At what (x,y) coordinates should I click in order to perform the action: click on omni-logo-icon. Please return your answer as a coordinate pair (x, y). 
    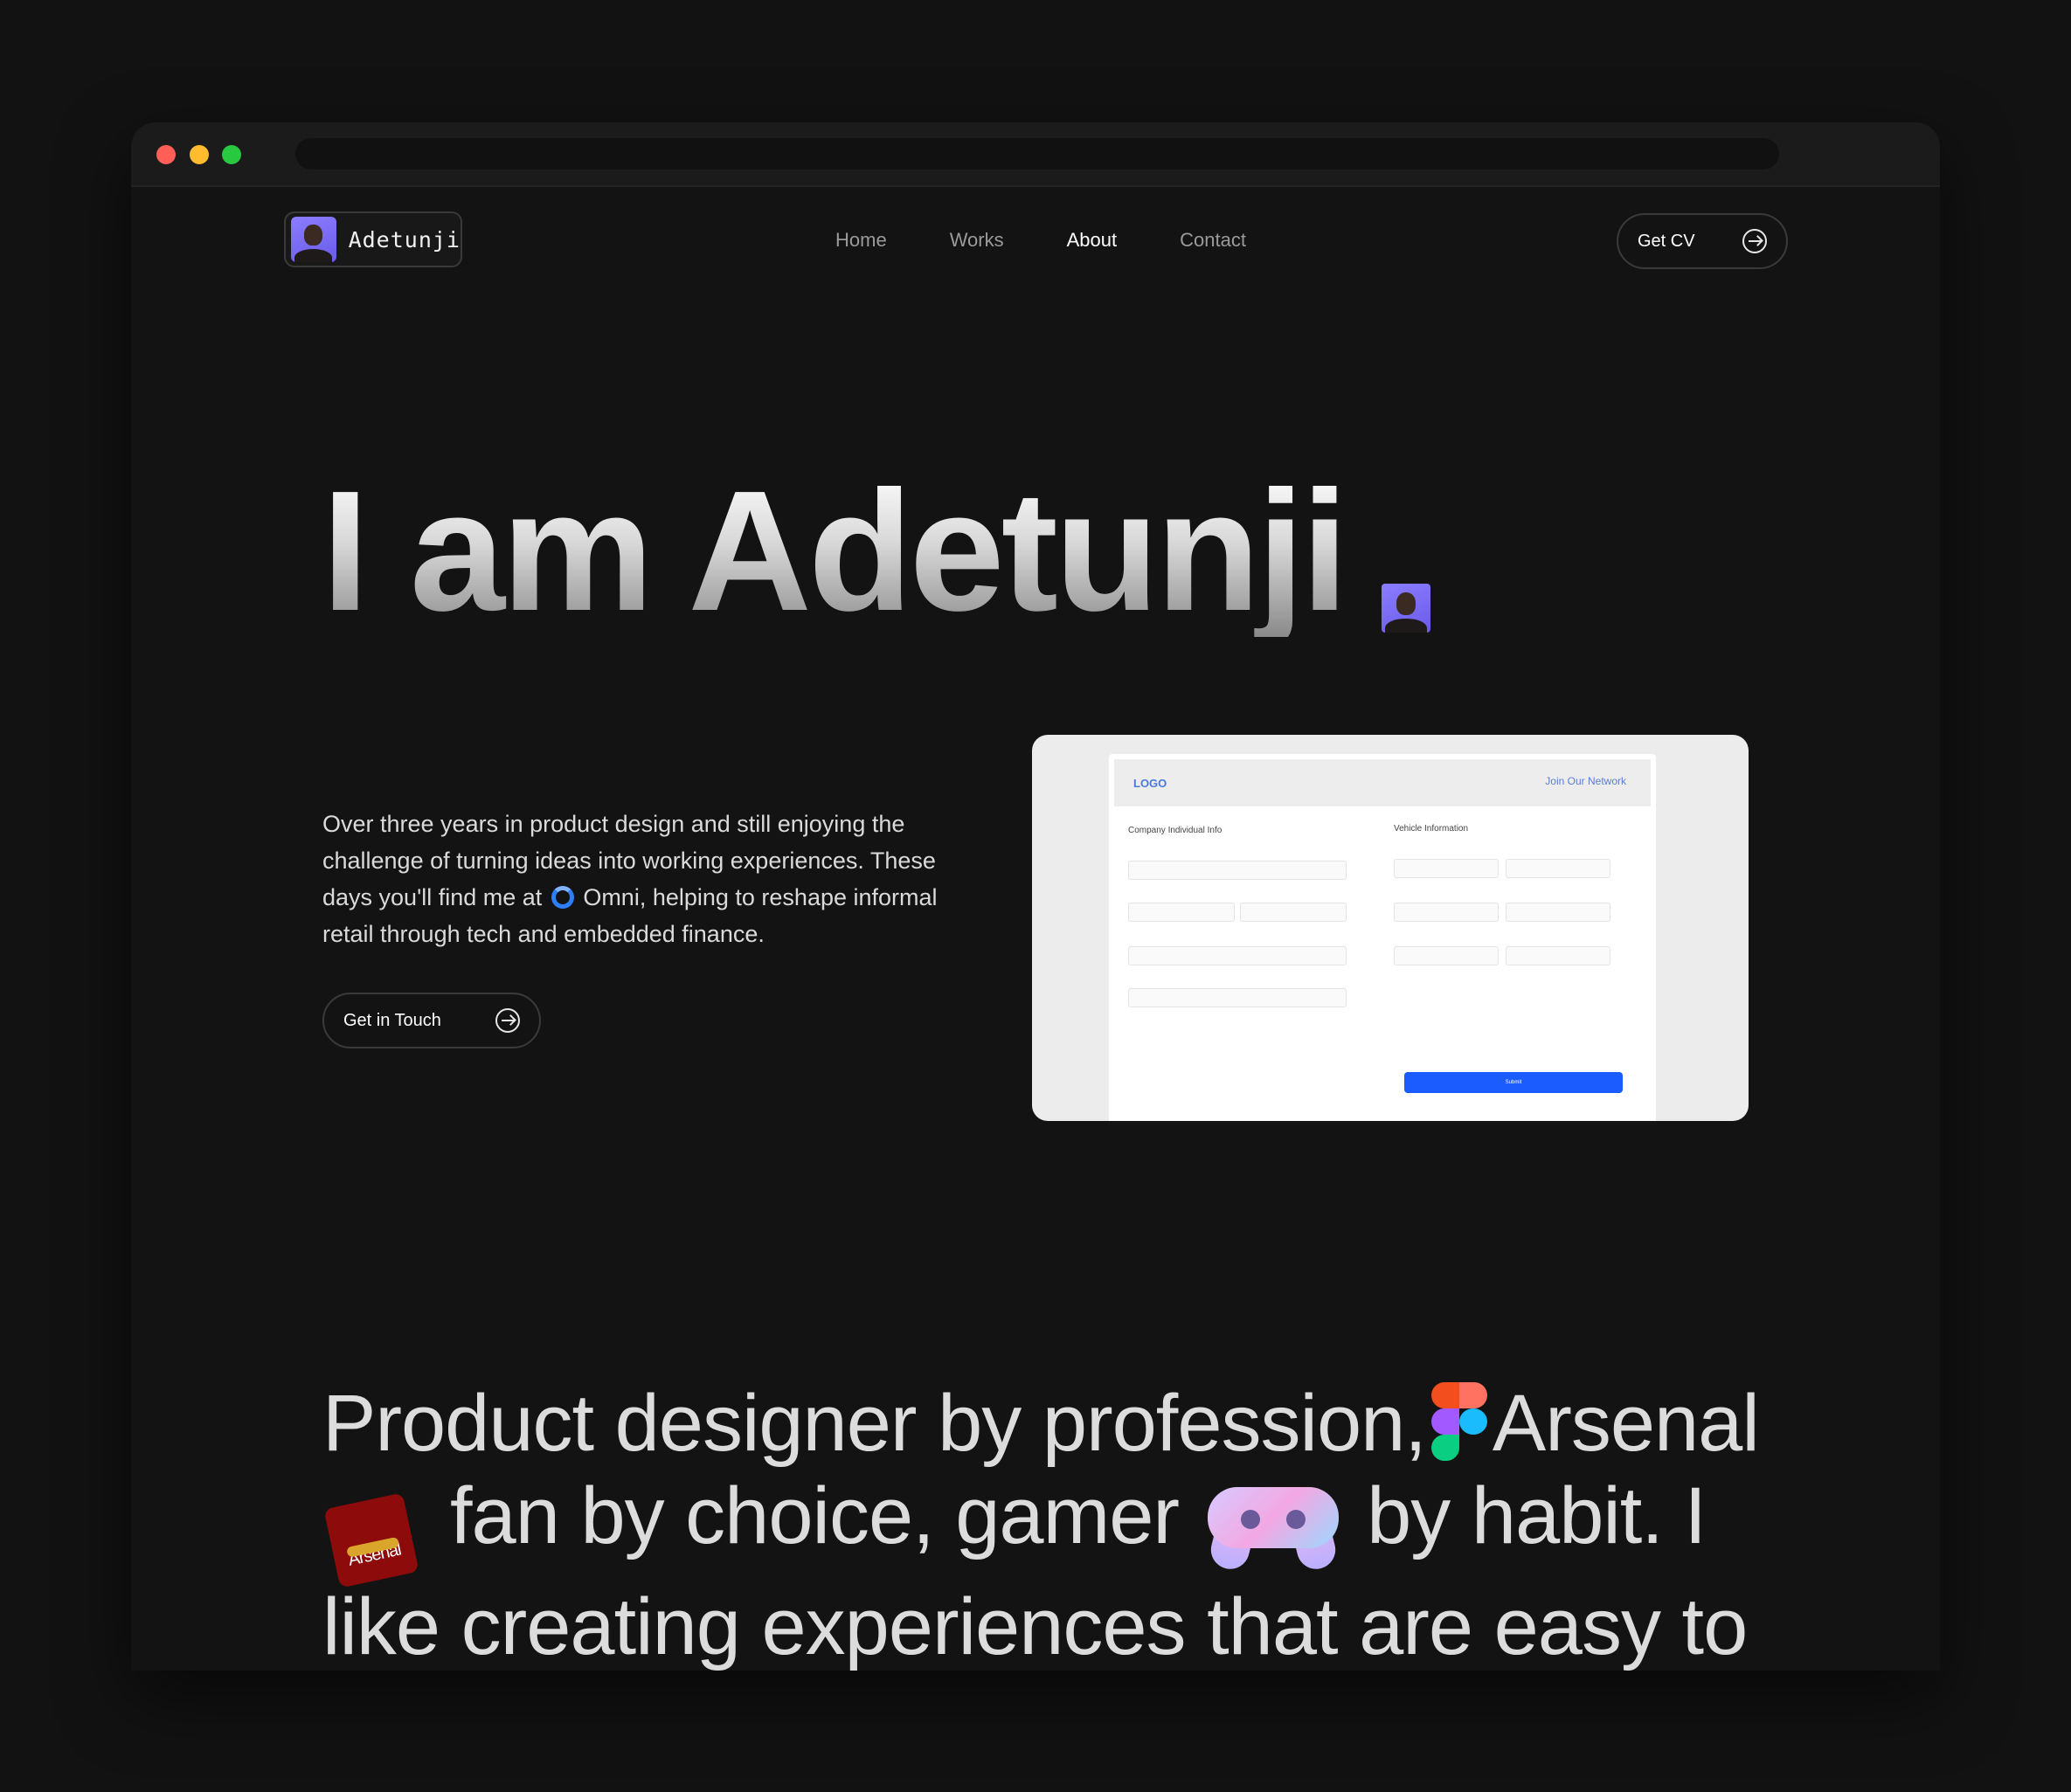
    Looking at the image, I should click on (562, 897).